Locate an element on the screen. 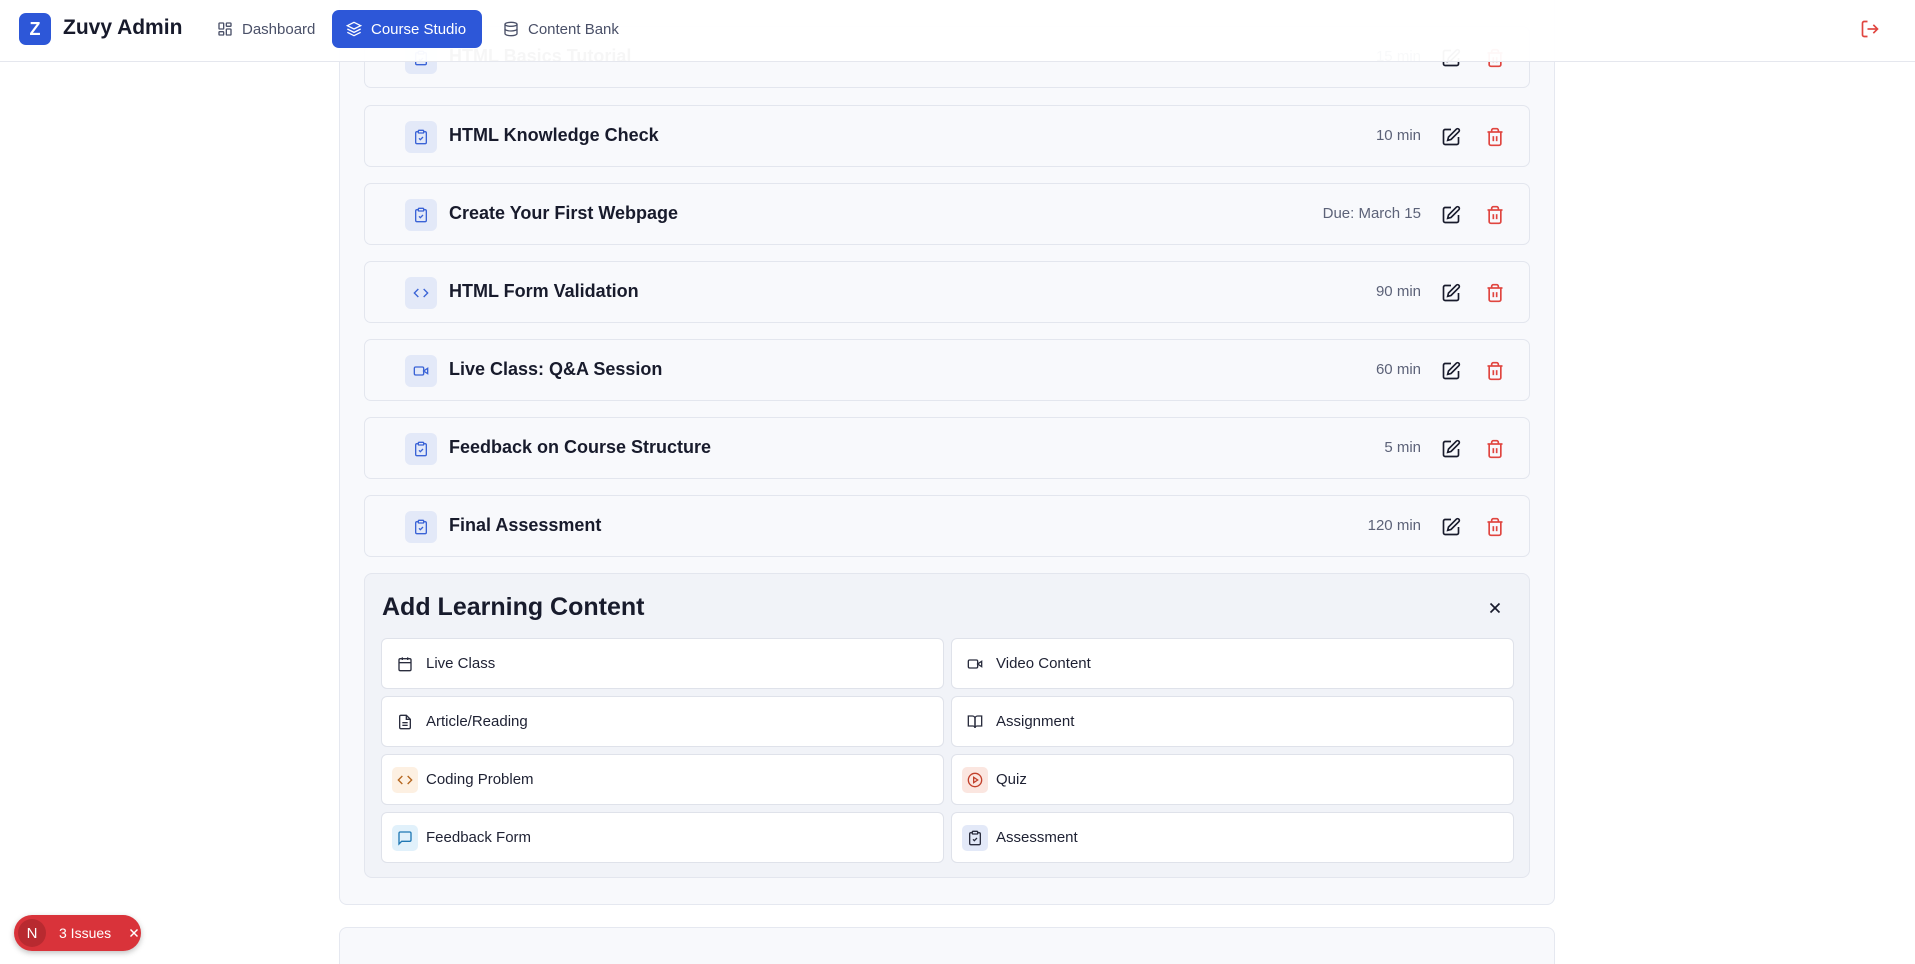 The height and width of the screenshot is (964, 1915). app-title: Zuvy Admin is located at coordinates (123, 27).